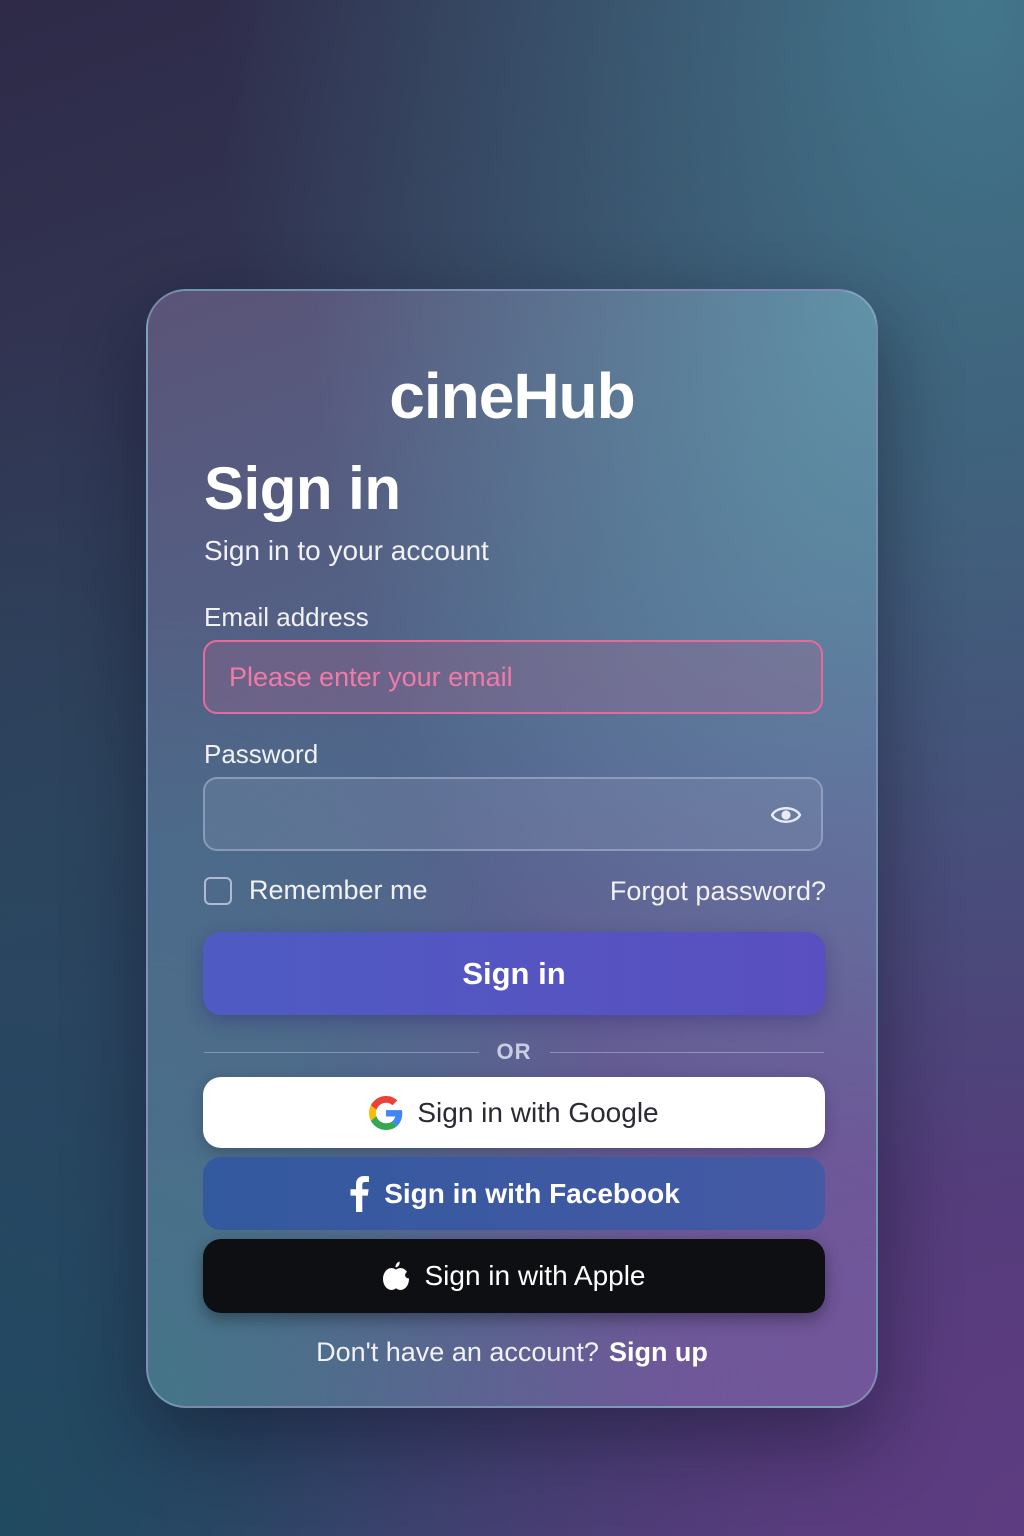  What do you see at coordinates (341, 1052) in the screenshot?
I see `divider-line-left` at bounding box center [341, 1052].